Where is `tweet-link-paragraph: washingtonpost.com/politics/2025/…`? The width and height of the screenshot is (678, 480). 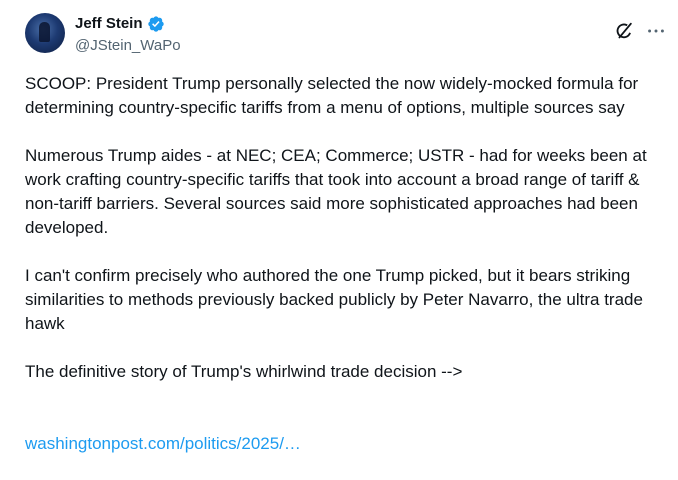 tweet-link-paragraph: washingtonpost.com/politics/2025/… is located at coordinates (347, 432).